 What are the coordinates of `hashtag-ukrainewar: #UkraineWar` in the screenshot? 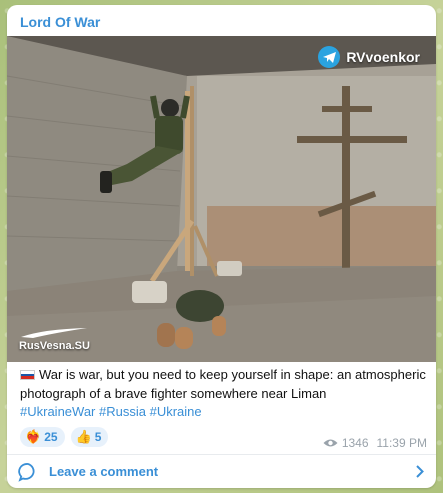 It's located at (57, 411).